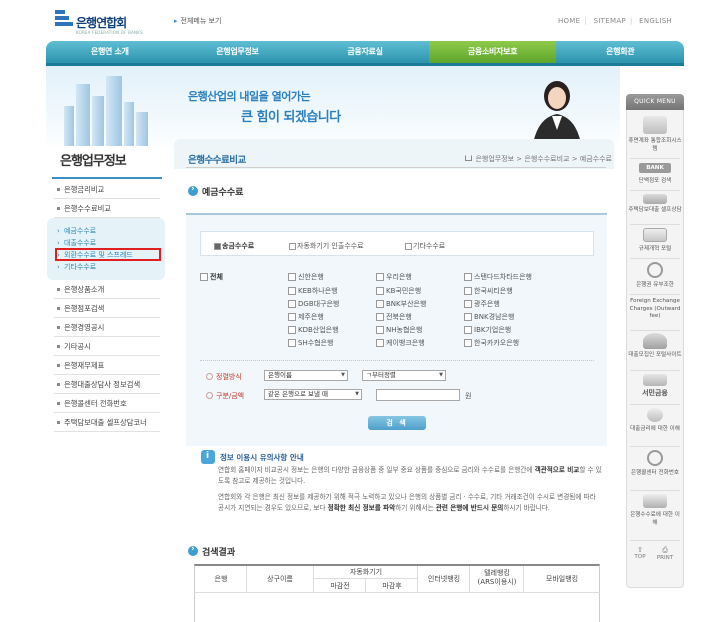 The height and width of the screenshot is (622, 720). Describe the element at coordinates (397, 423) in the screenshot. I see `search-button: 검 색` at that location.